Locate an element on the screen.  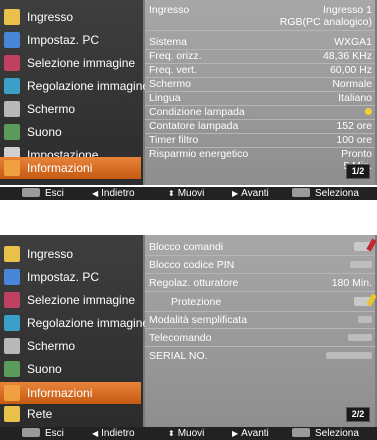
info-key: Modalità semplificata is located at coordinates (198, 320).